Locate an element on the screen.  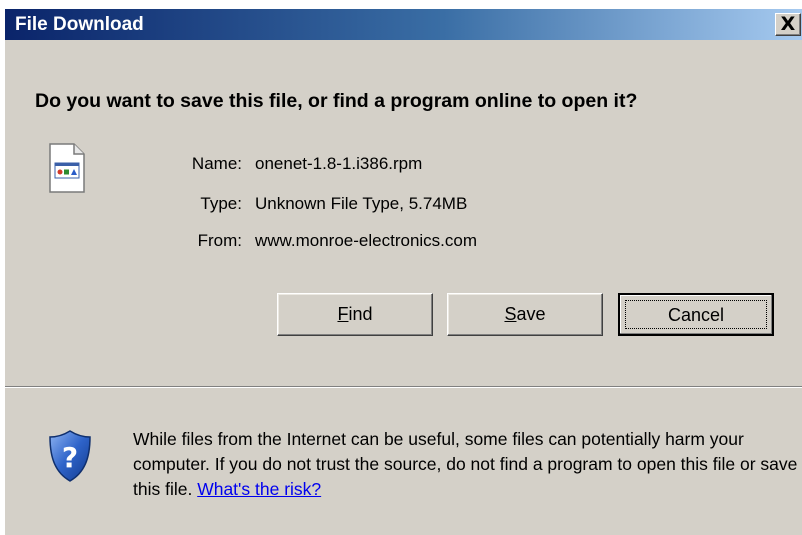
find-button-label: Find is located at coordinates (355, 314).